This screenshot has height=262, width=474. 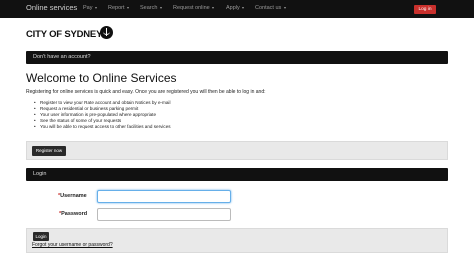 I want to click on password-label-text: Password, so click(x=74, y=214).